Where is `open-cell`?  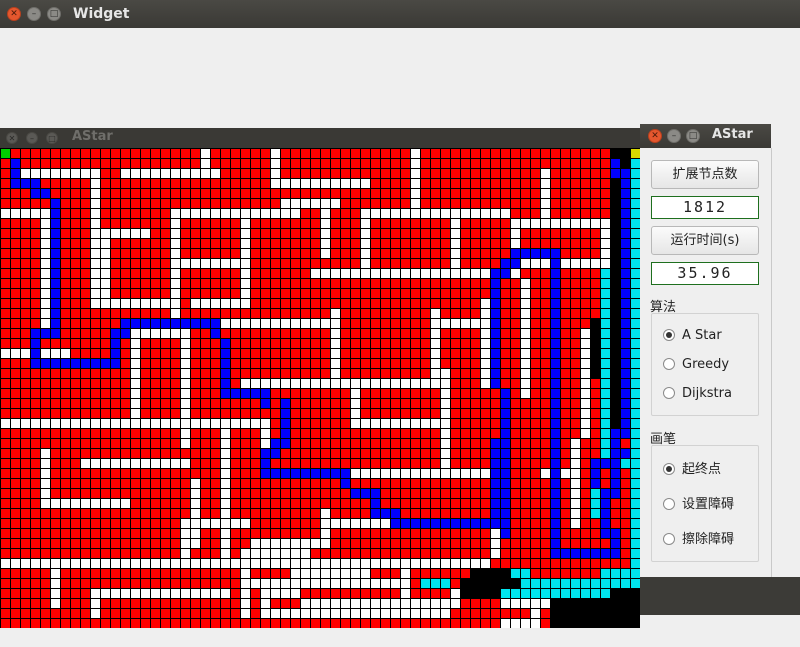
open-cell is located at coordinates (635, 423).